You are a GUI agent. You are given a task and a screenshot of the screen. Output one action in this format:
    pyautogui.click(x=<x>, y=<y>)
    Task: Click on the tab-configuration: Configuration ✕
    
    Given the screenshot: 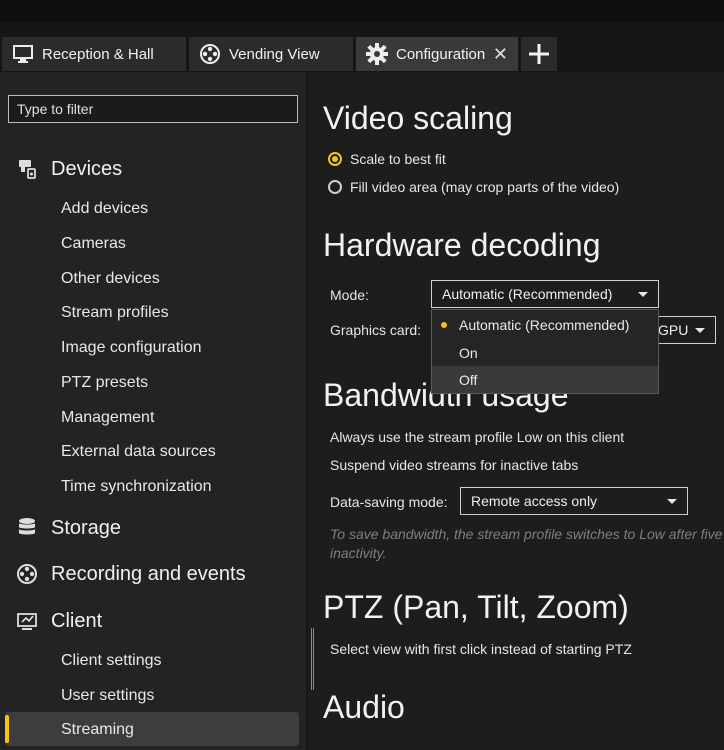 What is the action you would take?
    pyautogui.click(x=437, y=54)
    